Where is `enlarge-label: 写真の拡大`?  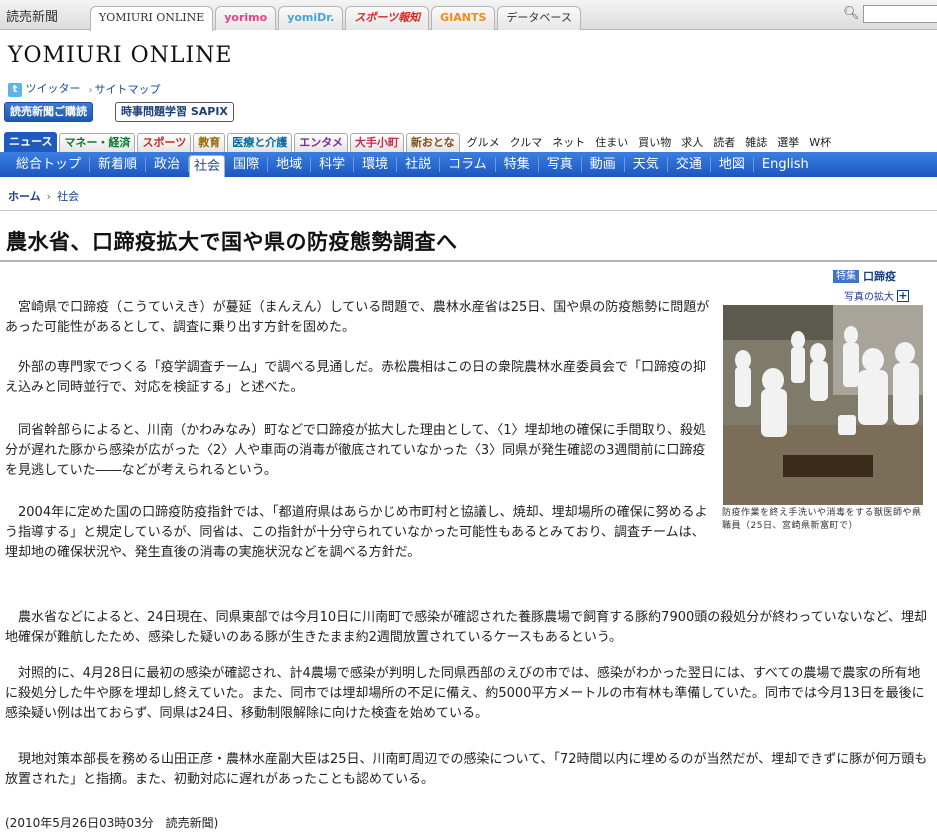
enlarge-label: 写真の拡大 is located at coordinates (869, 297).